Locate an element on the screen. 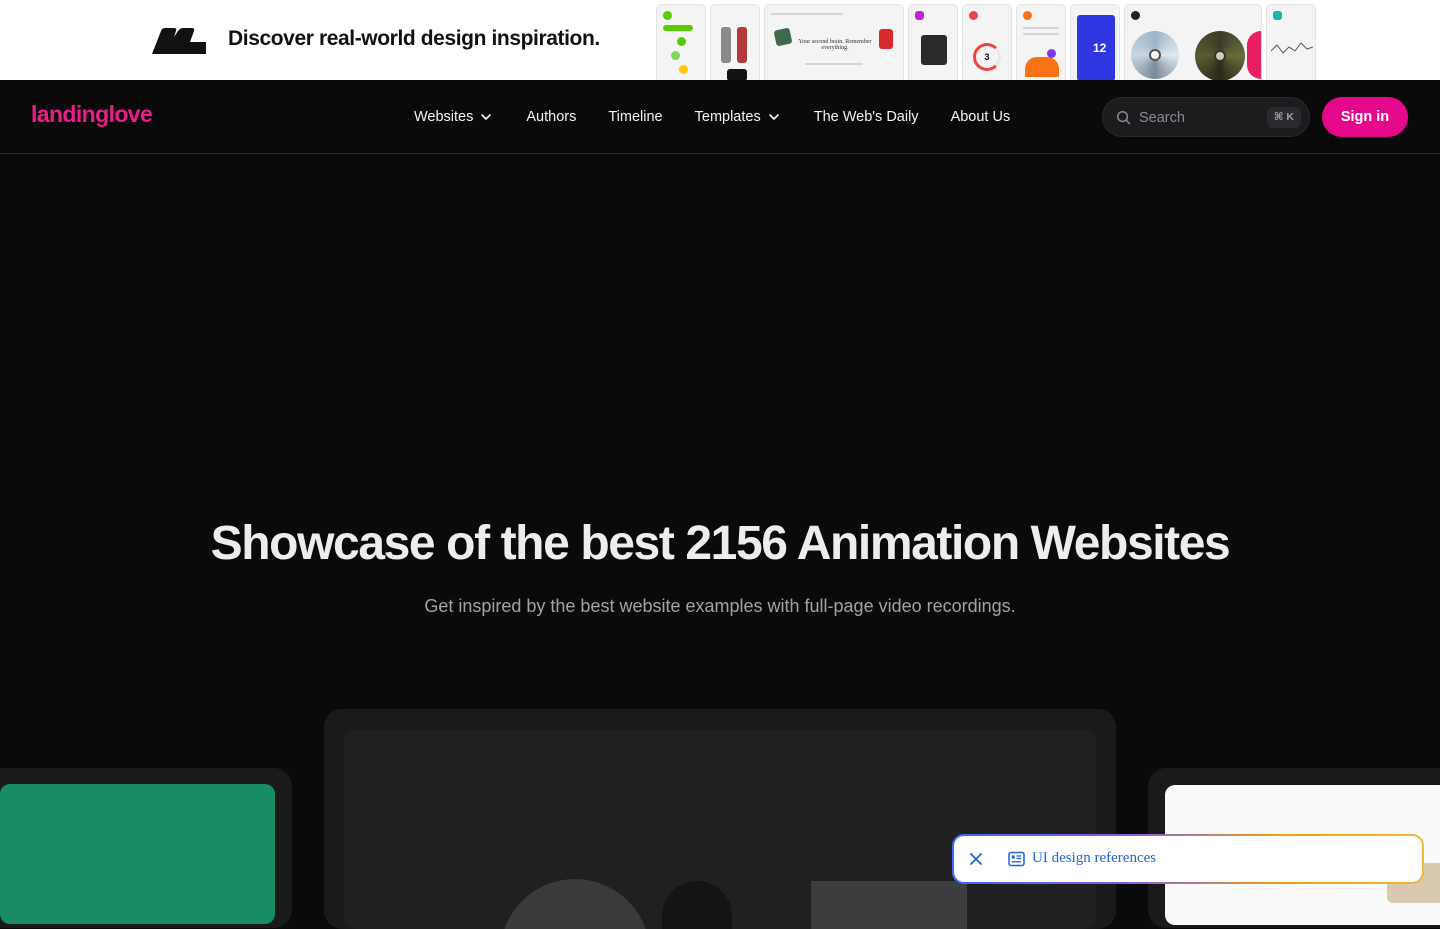  showcase-card-center is located at coordinates (720, 819).